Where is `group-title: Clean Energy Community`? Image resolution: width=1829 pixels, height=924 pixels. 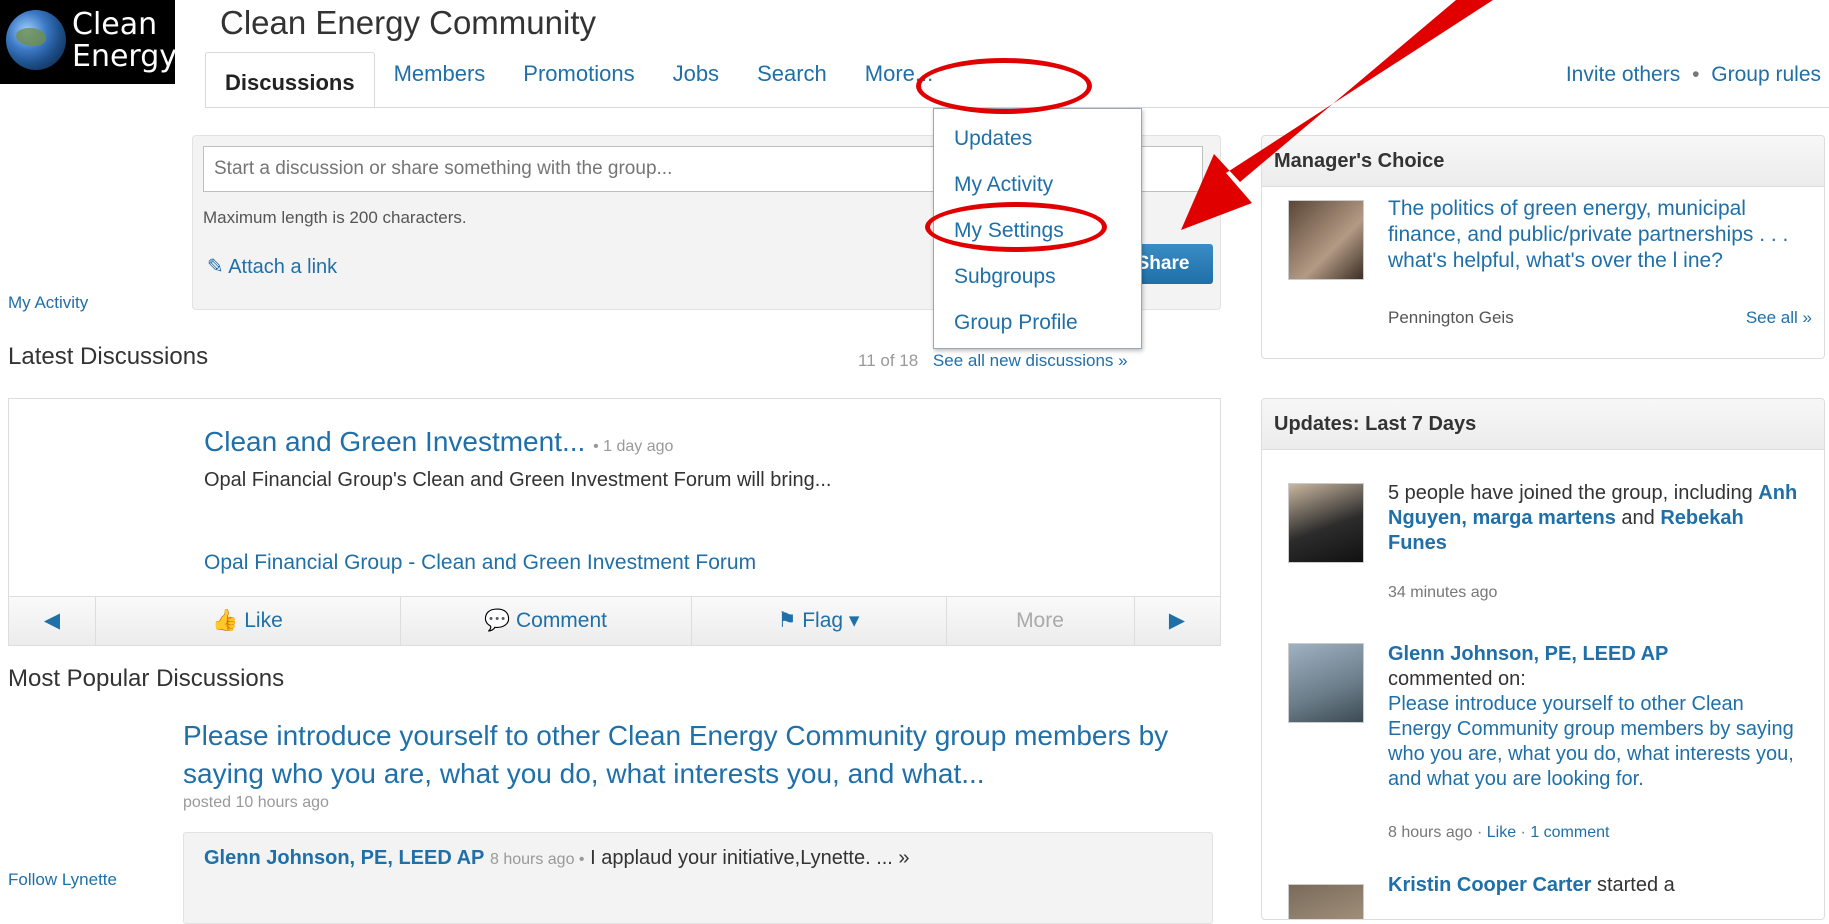 group-title: Clean Energy Community is located at coordinates (408, 23).